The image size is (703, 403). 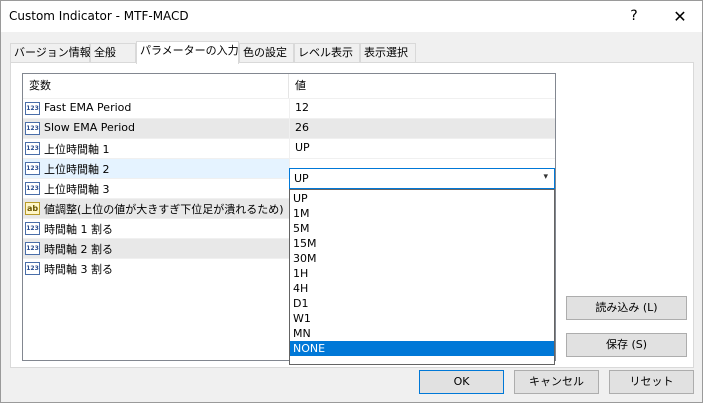 What do you see at coordinates (626, 308) in the screenshot?
I see `load-button: 読み込み (L)` at bounding box center [626, 308].